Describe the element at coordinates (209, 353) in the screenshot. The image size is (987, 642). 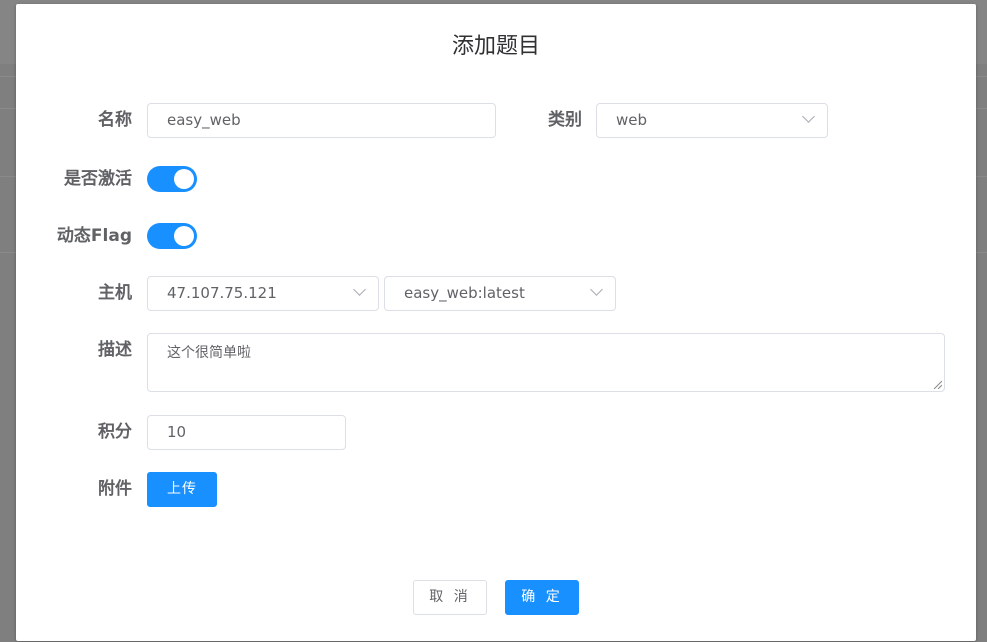
I see `description-text: 这个很简单啦` at that location.